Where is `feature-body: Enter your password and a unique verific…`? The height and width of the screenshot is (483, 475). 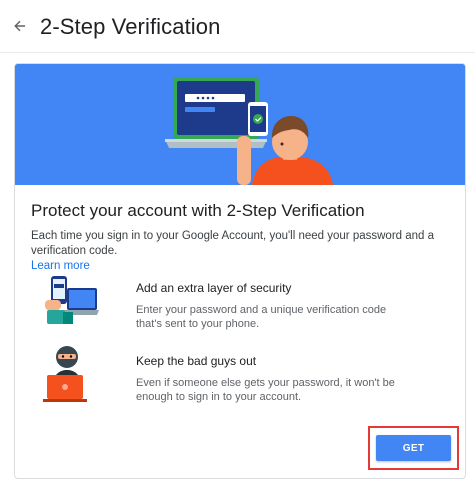 feature-body: Enter your password and a unique verific… is located at coordinates (261, 317).